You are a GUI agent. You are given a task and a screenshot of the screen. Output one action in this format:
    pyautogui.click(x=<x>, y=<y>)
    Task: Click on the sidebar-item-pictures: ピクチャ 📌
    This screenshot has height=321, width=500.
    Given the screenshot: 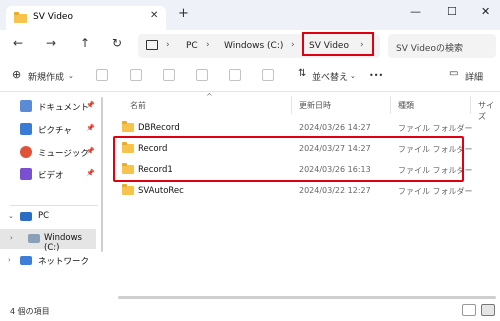 What is the action you would take?
    pyautogui.click(x=50, y=130)
    